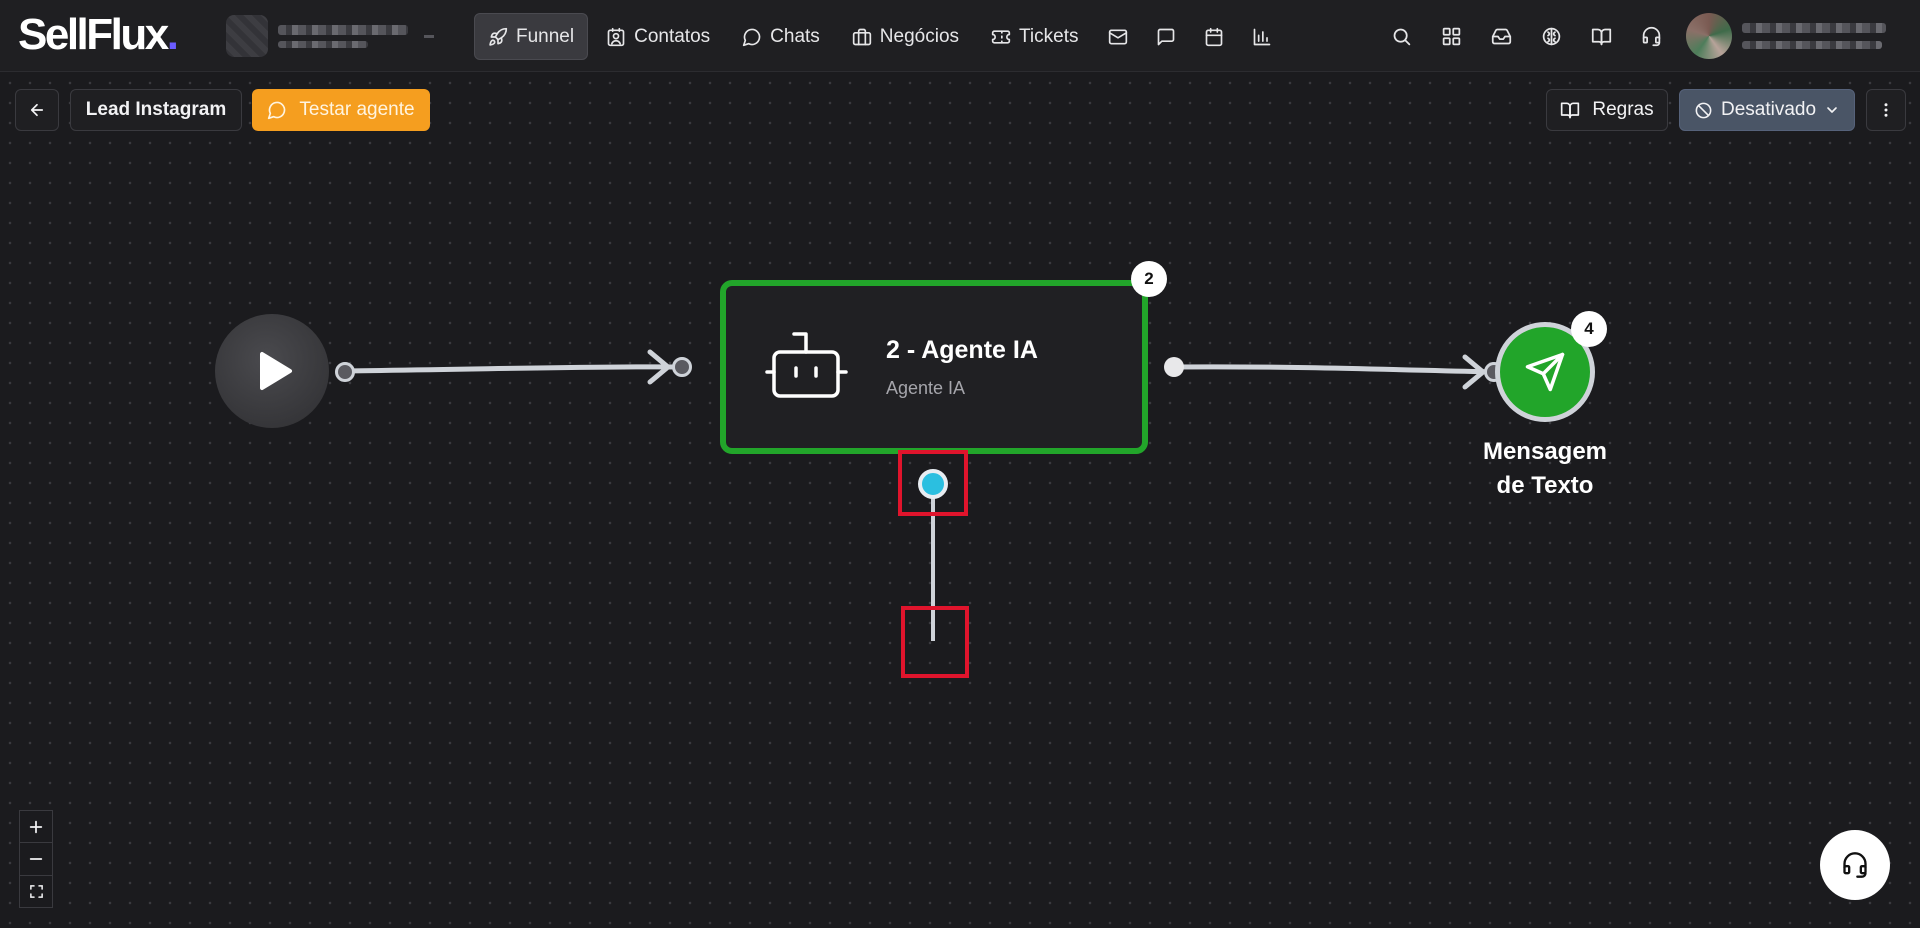 The height and width of the screenshot is (928, 1920). I want to click on minus-icon, so click(36, 859).